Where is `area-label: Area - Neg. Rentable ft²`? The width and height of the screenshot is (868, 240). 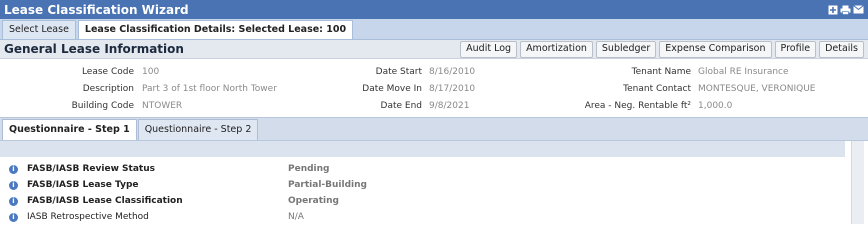
area-label: Area - Neg. Rentable ft² is located at coordinates (637, 106).